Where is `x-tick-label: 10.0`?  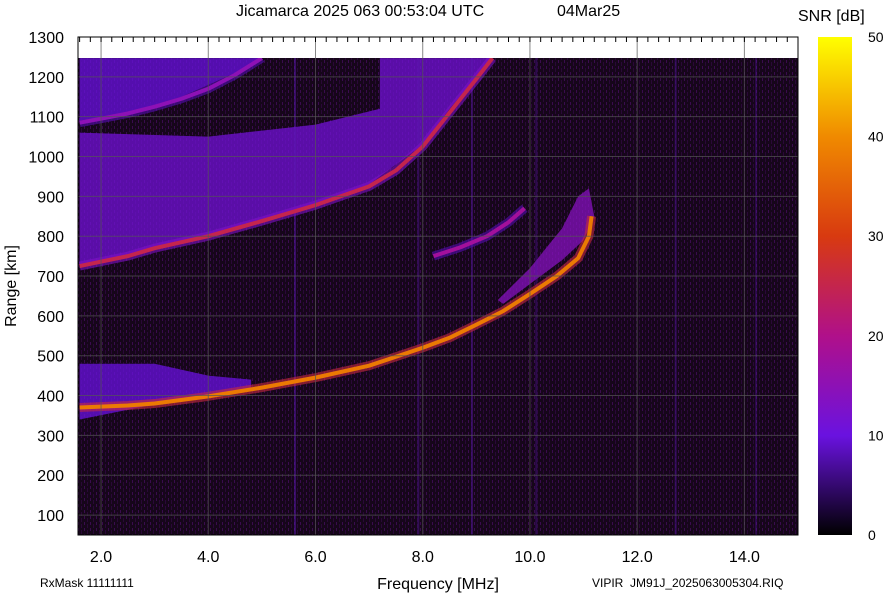 x-tick-label: 10.0 is located at coordinates (529, 557).